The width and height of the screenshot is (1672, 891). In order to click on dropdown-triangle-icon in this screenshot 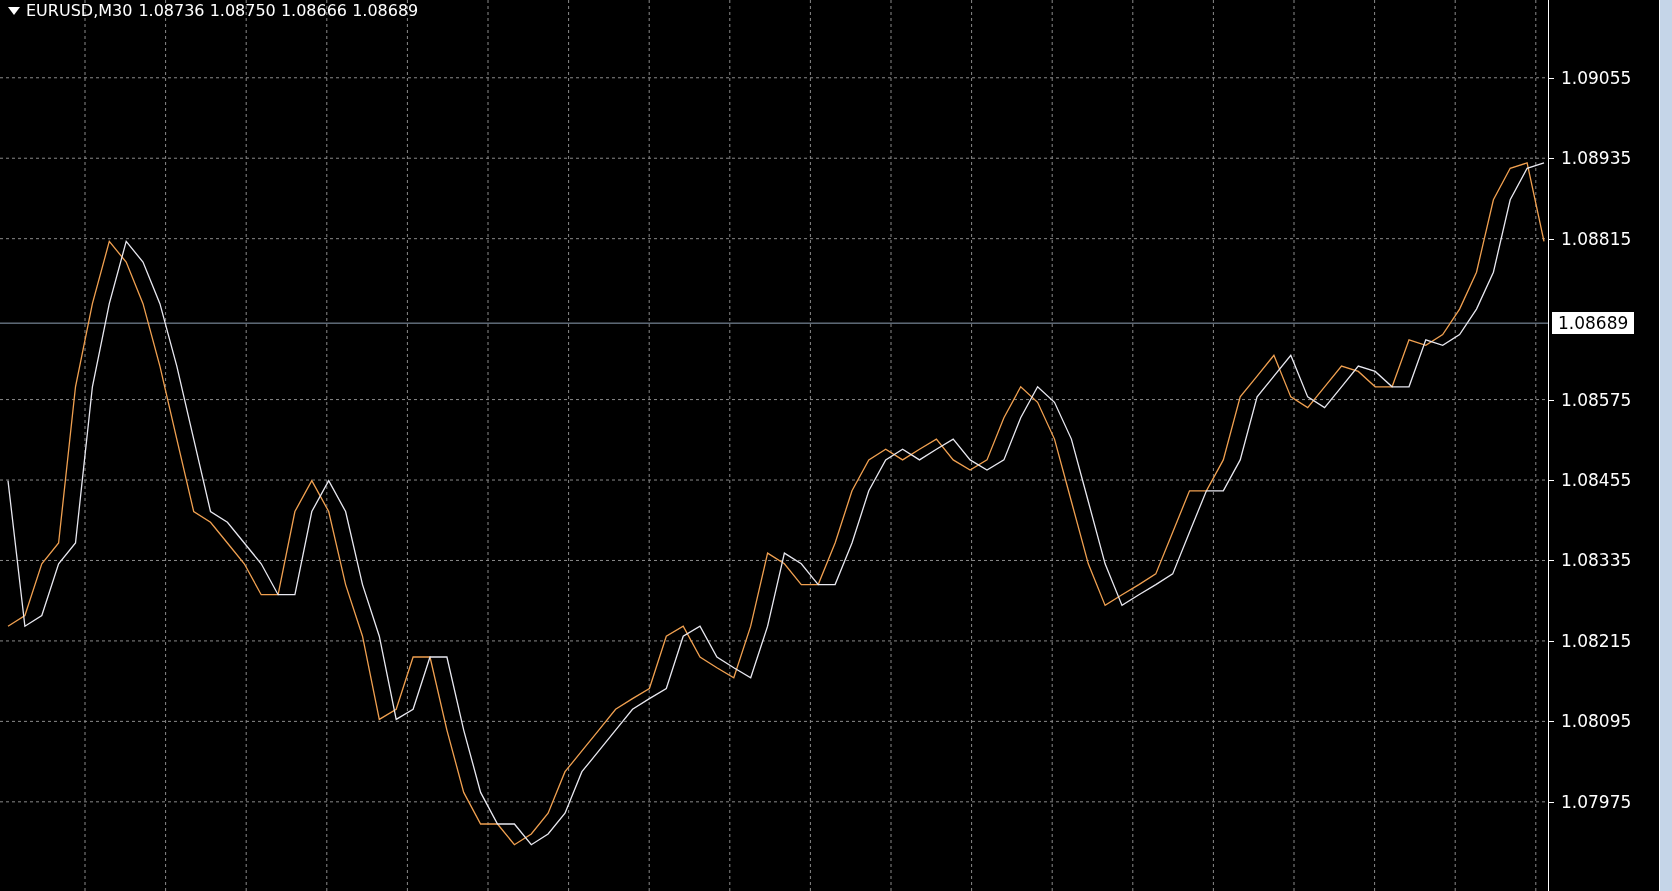, I will do `click(14, 11)`.